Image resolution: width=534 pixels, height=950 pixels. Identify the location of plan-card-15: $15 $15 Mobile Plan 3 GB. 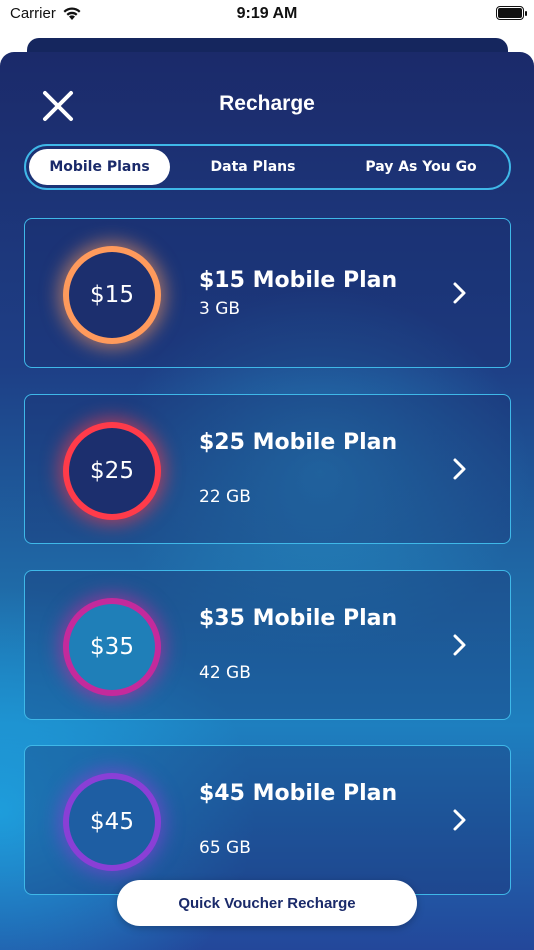
(267, 293).